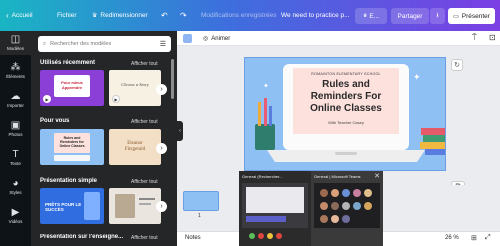  What do you see at coordinates (15, 39) in the screenshot?
I see `templates-icon: ◫` at bounding box center [15, 39].